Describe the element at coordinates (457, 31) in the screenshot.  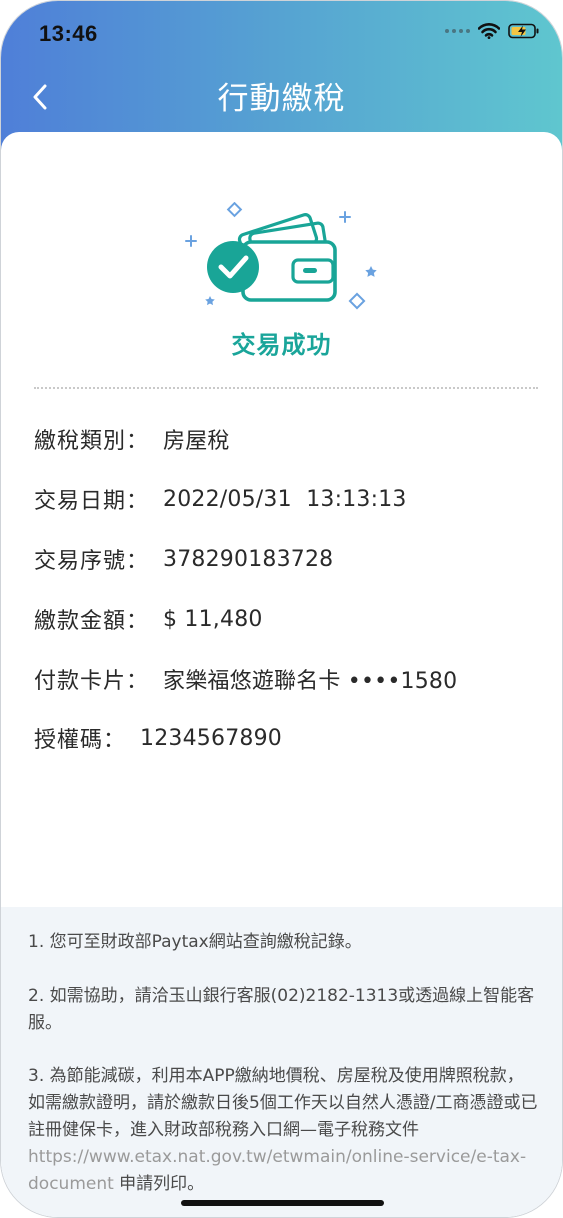
I see `signal-icon` at that location.